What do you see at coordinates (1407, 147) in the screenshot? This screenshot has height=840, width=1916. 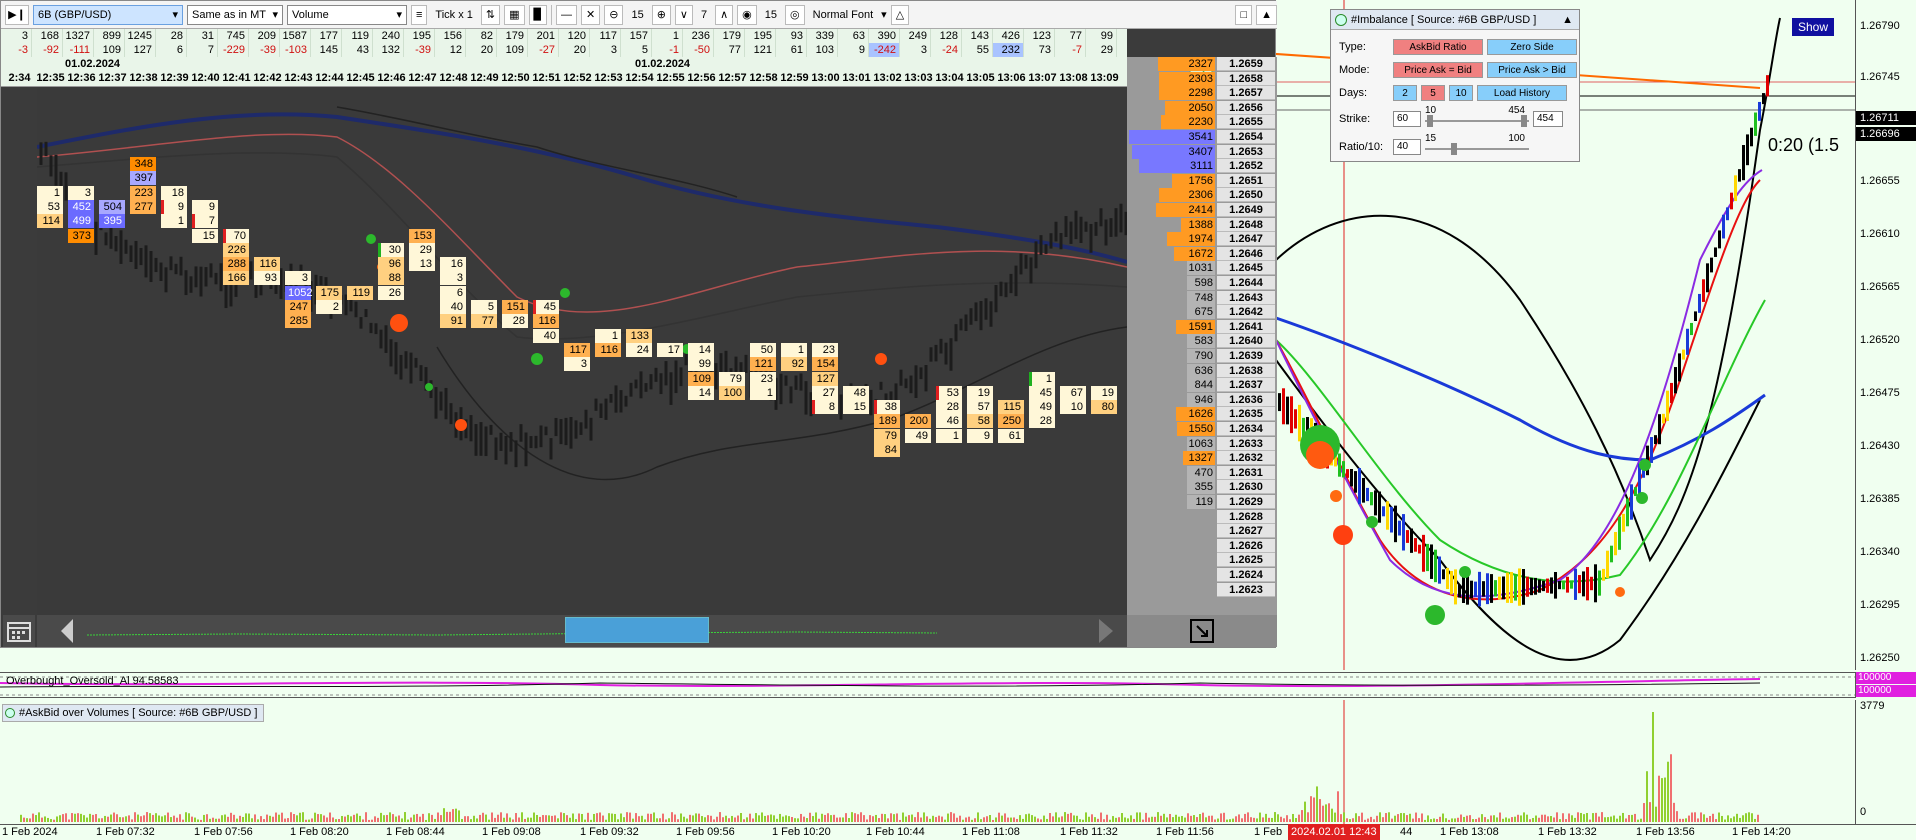 I see `ratio-input: 40` at bounding box center [1407, 147].